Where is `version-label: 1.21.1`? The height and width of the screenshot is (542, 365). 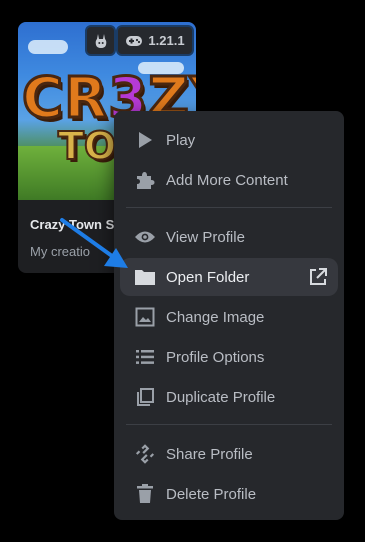 version-label: 1.21.1 is located at coordinates (166, 40).